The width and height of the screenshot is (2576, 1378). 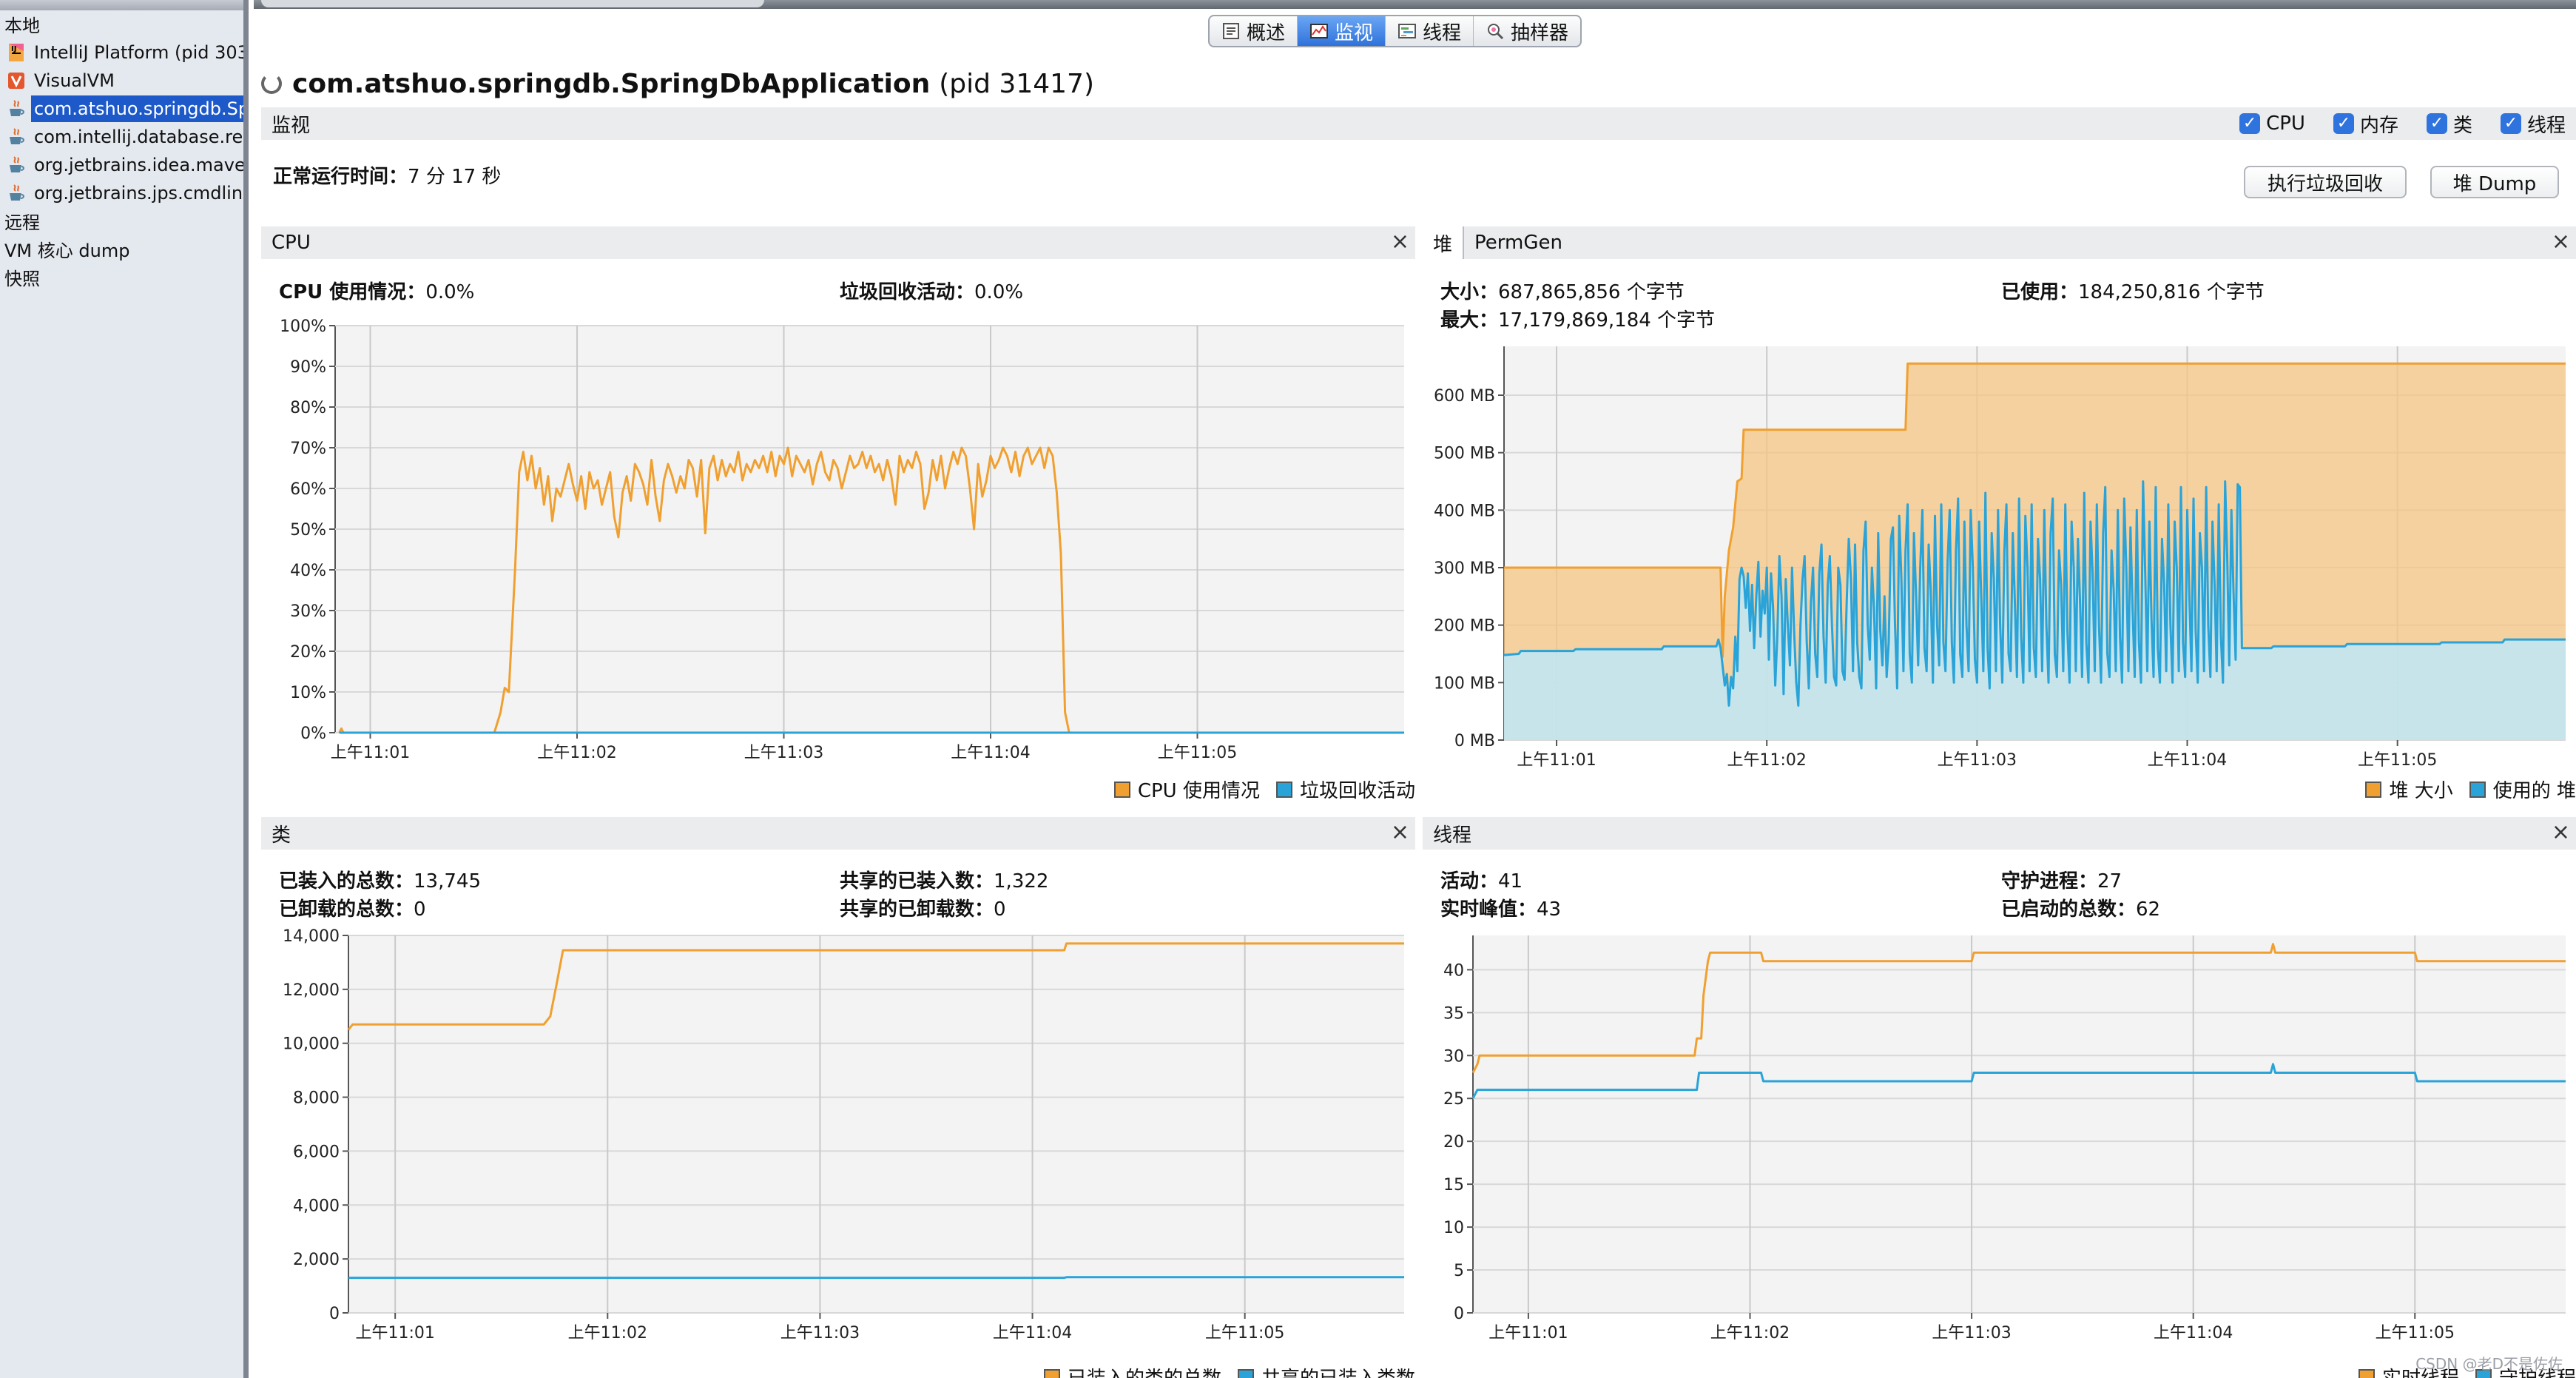 What do you see at coordinates (1407, 31) in the screenshot?
I see `threads-icon` at bounding box center [1407, 31].